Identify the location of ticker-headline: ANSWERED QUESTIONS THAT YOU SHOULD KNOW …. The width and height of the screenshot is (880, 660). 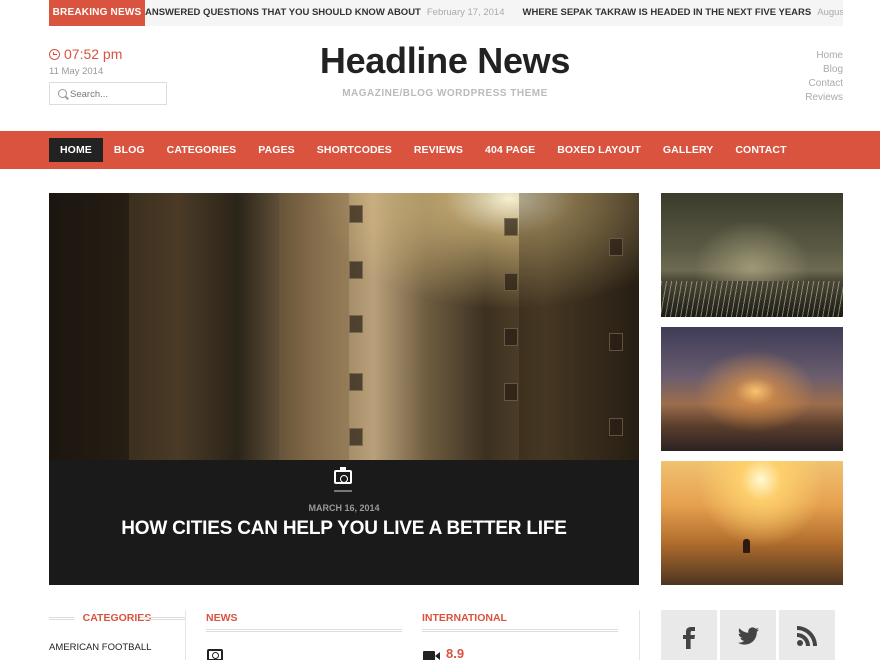
(283, 13).